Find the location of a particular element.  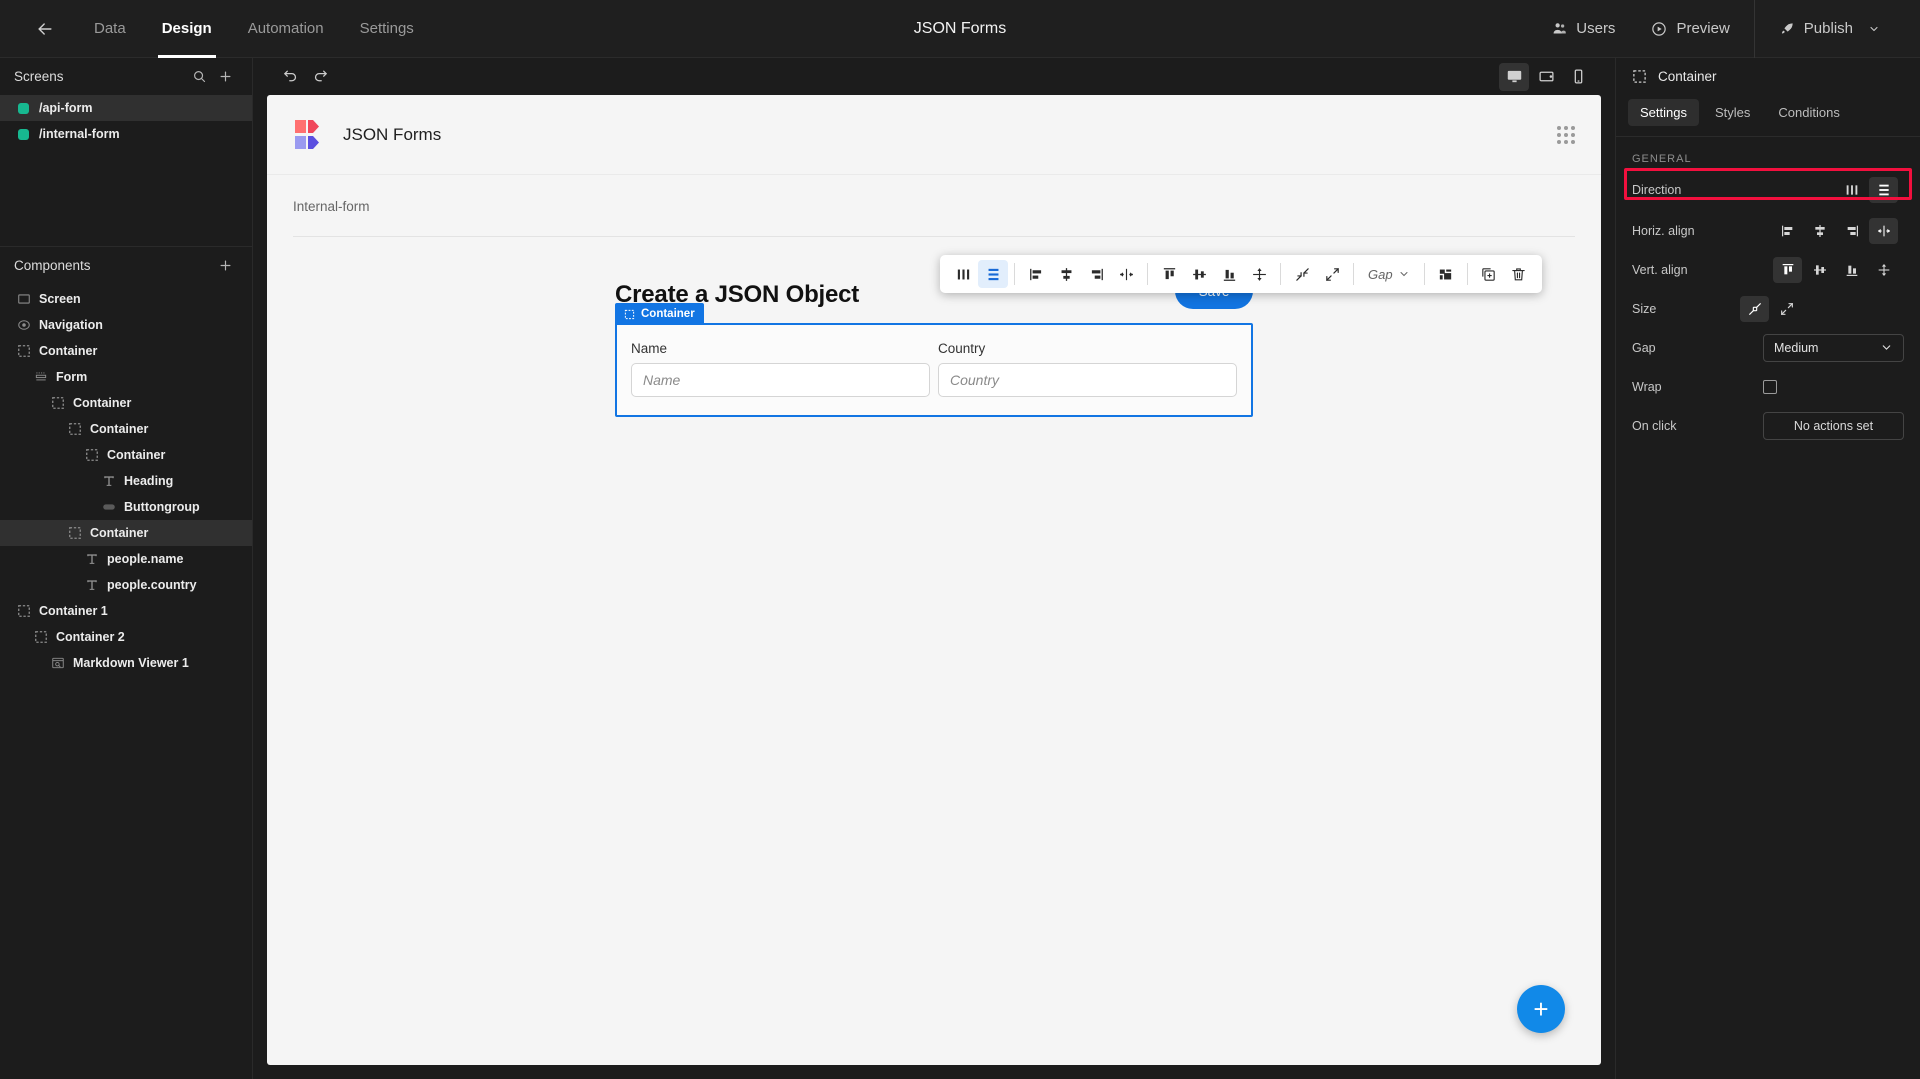

text-icon is located at coordinates (108, 481).